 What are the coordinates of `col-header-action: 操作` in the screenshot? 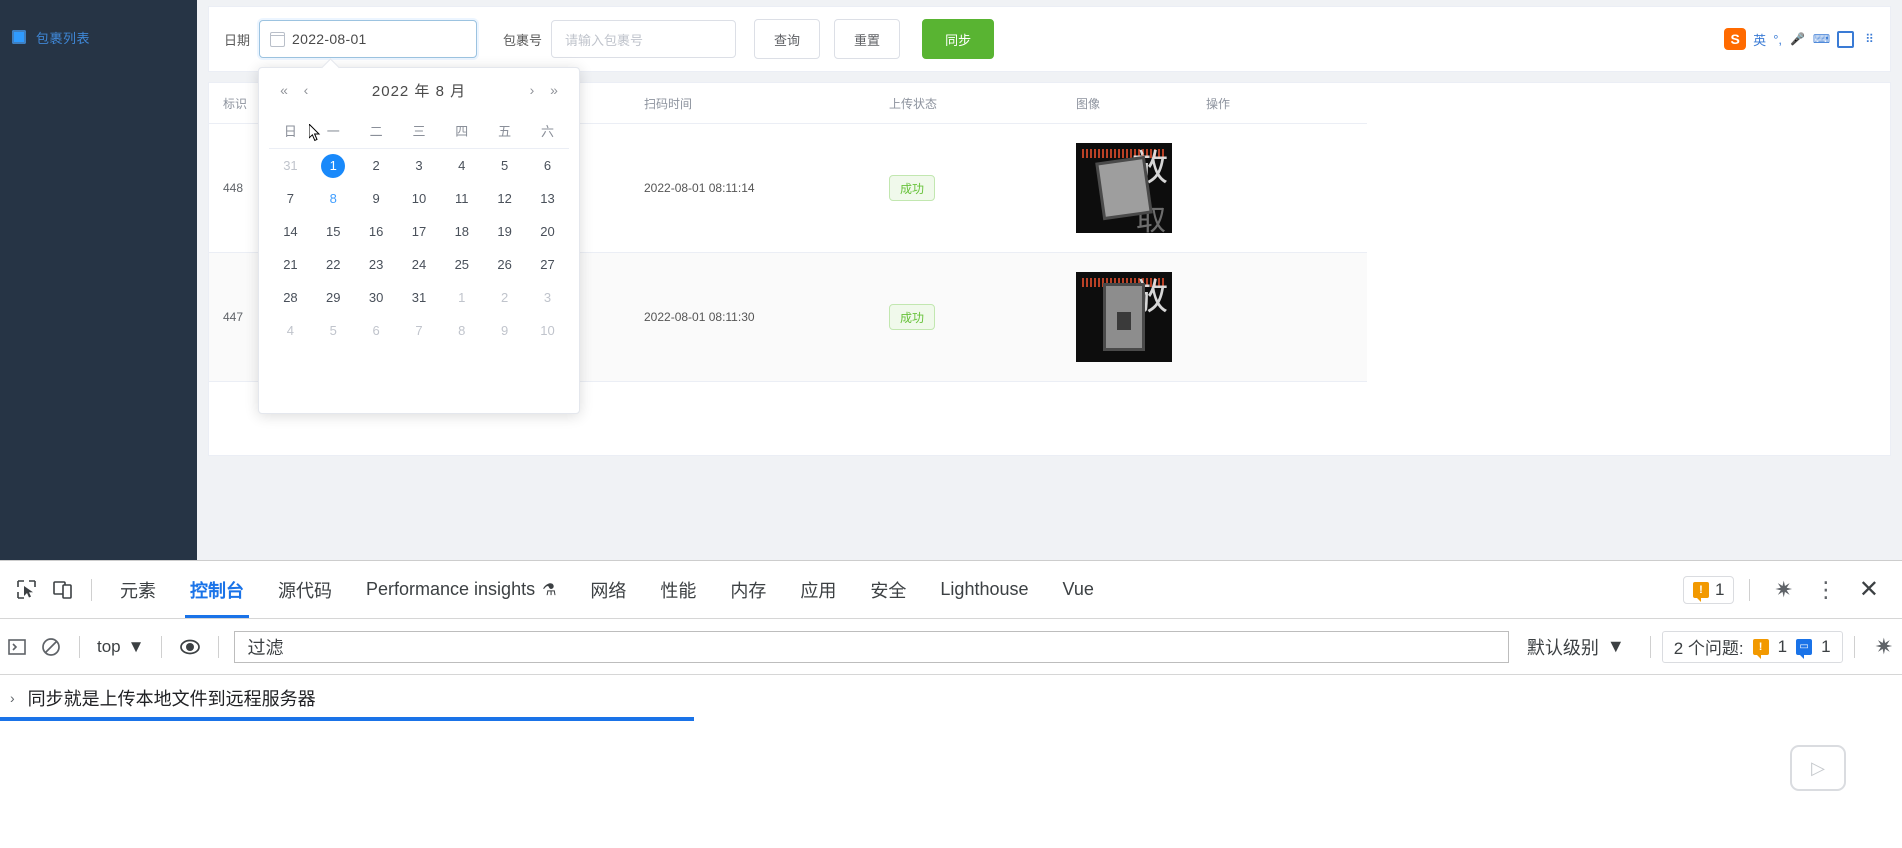 It's located at (1279, 103).